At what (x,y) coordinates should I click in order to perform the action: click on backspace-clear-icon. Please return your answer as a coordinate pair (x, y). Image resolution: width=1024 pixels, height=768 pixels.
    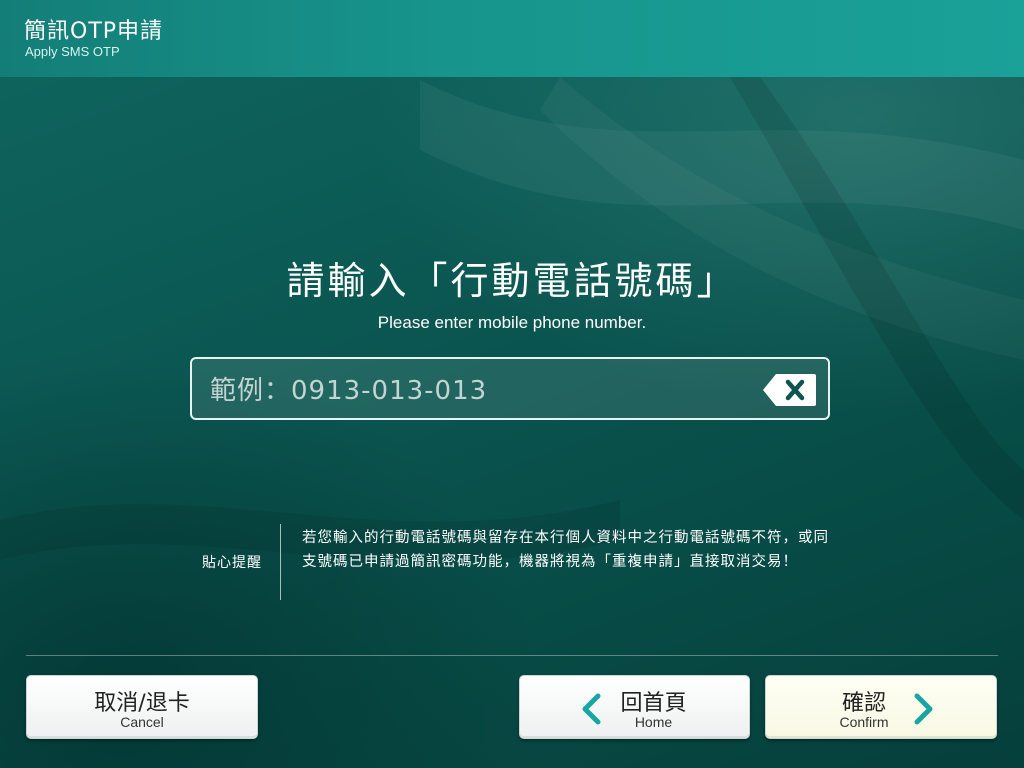
    Looking at the image, I should click on (789, 390).